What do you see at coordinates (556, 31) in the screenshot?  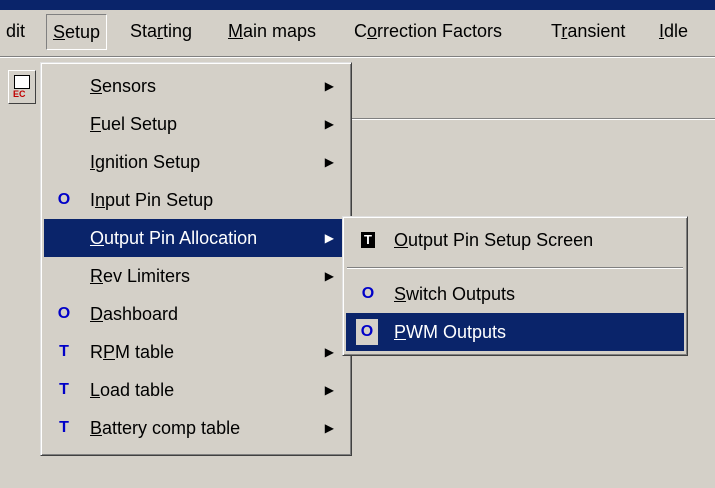 I see `menu-transient-pre: T` at bounding box center [556, 31].